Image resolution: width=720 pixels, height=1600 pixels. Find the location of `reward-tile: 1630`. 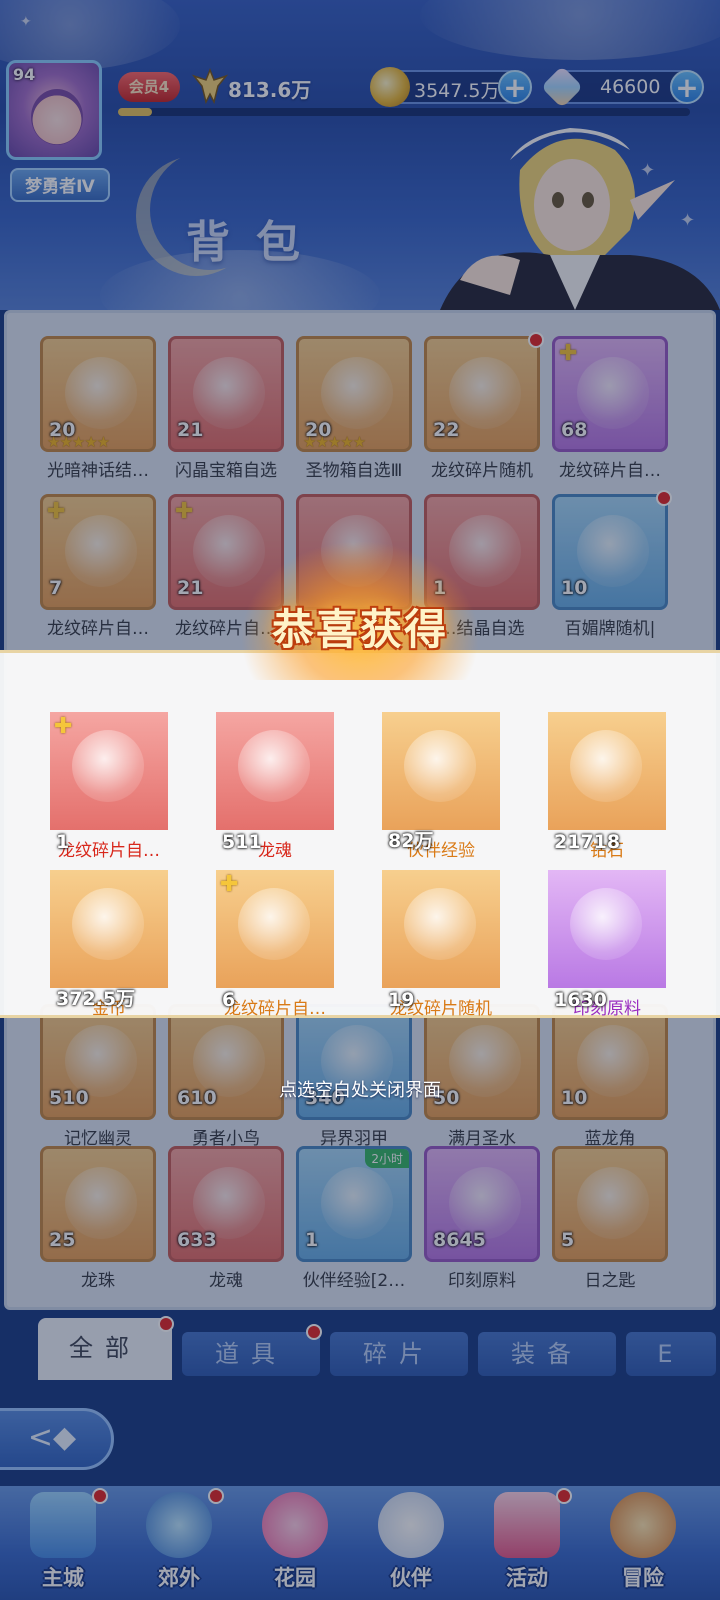

reward-tile: 1630 is located at coordinates (607, 940).